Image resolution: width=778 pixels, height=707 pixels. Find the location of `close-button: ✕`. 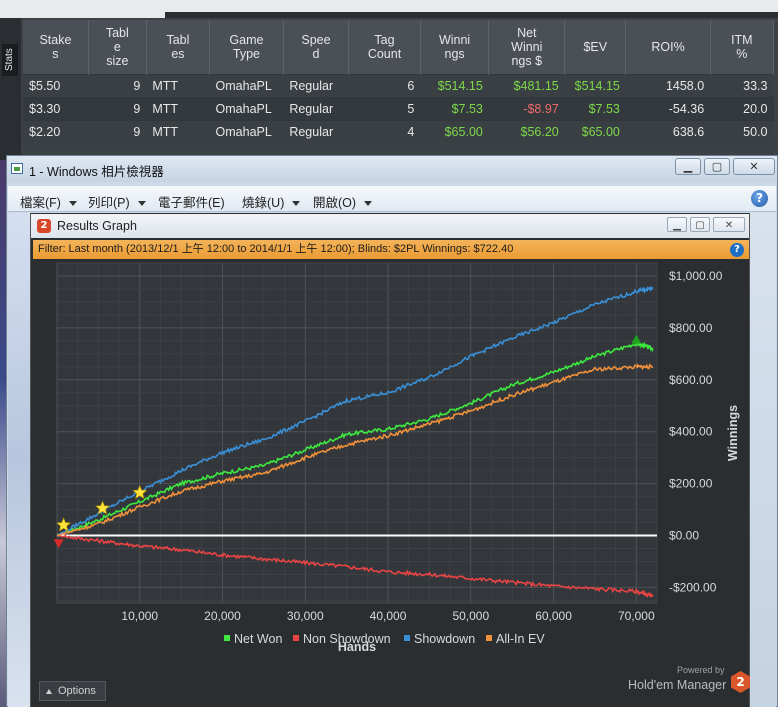

close-button: ✕ is located at coordinates (754, 166).